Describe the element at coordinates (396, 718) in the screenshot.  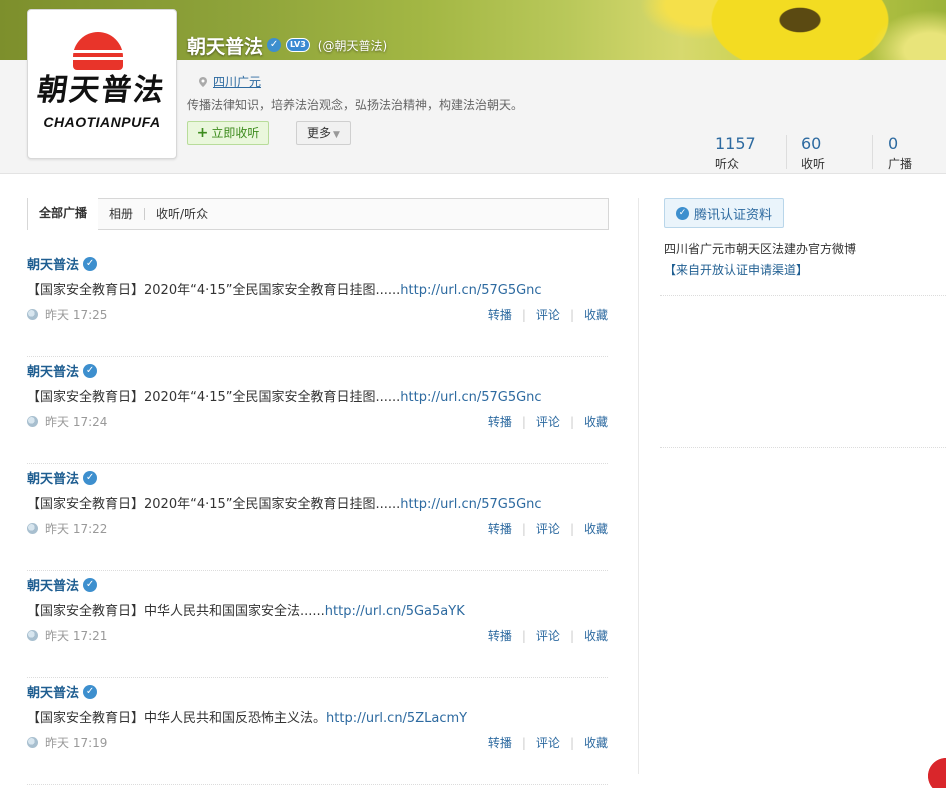
I see `post-link: http://url.cn/5ZLacmY` at that location.